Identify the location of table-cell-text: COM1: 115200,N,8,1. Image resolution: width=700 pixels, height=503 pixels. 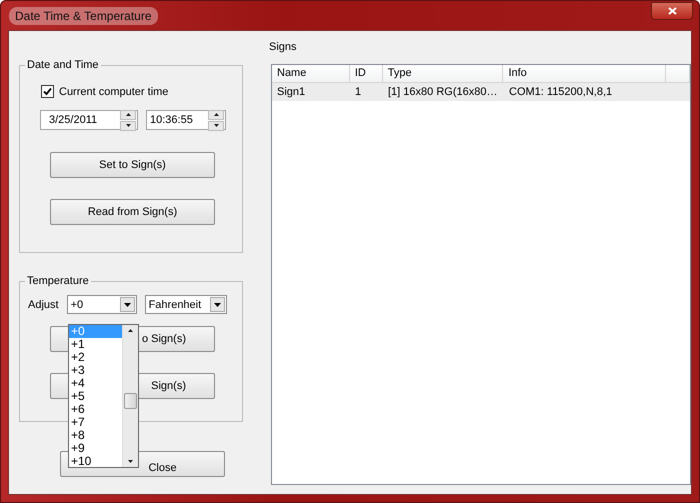
(561, 92).